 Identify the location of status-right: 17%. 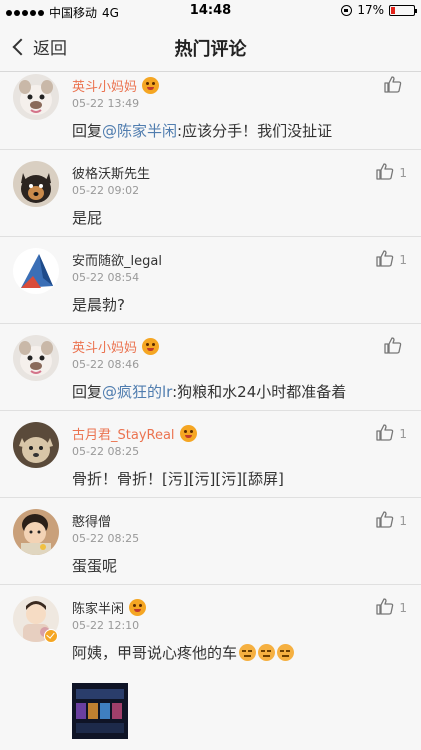
(379, 10).